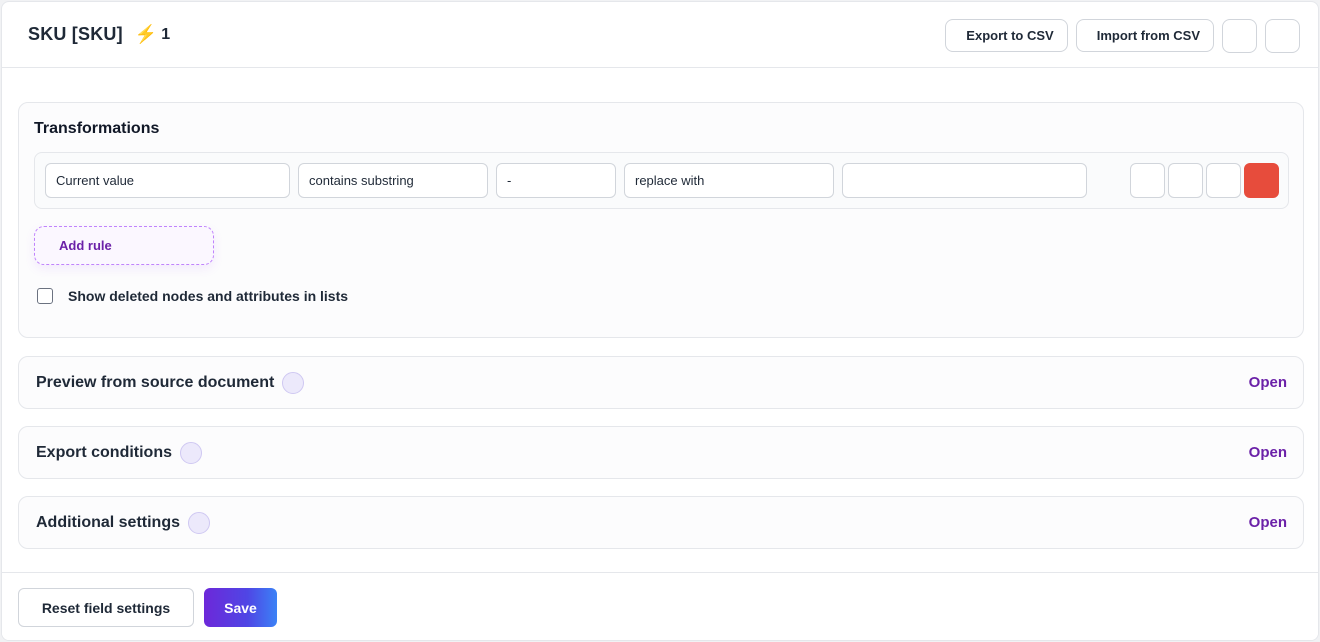 This screenshot has height=642, width=1320. I want to click on section-additional-settings: Additional settings Open, so click(661, 522).